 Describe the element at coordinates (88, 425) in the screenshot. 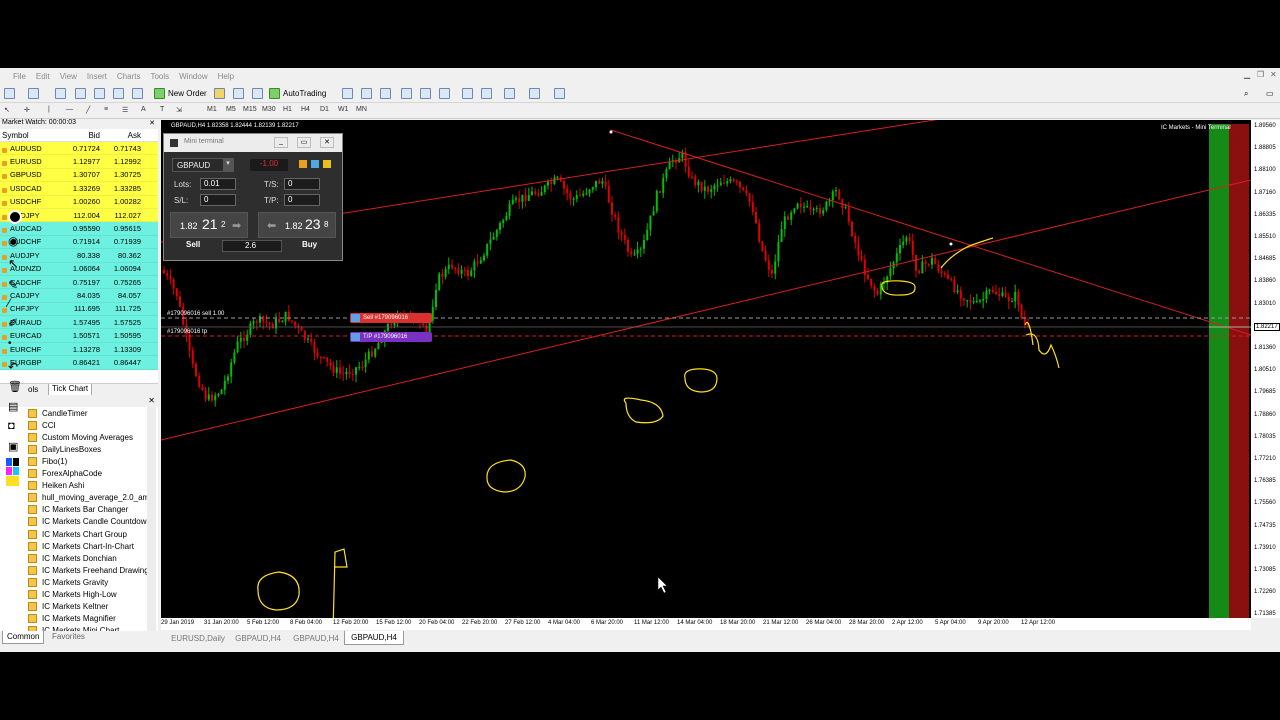

I see `navigator-item: CCI` at that location.